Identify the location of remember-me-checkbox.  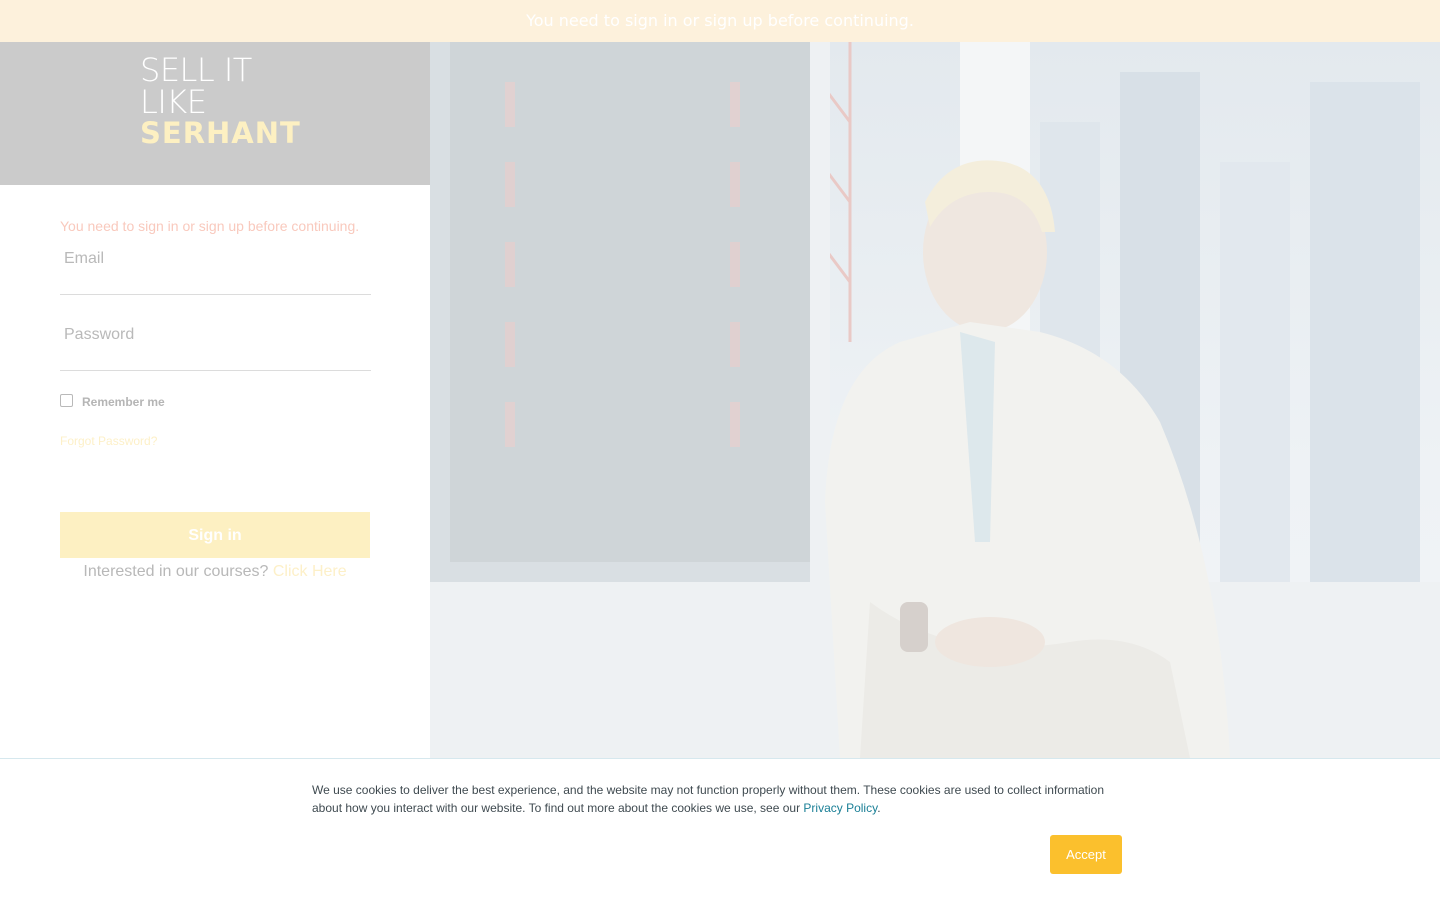
(66, 400).